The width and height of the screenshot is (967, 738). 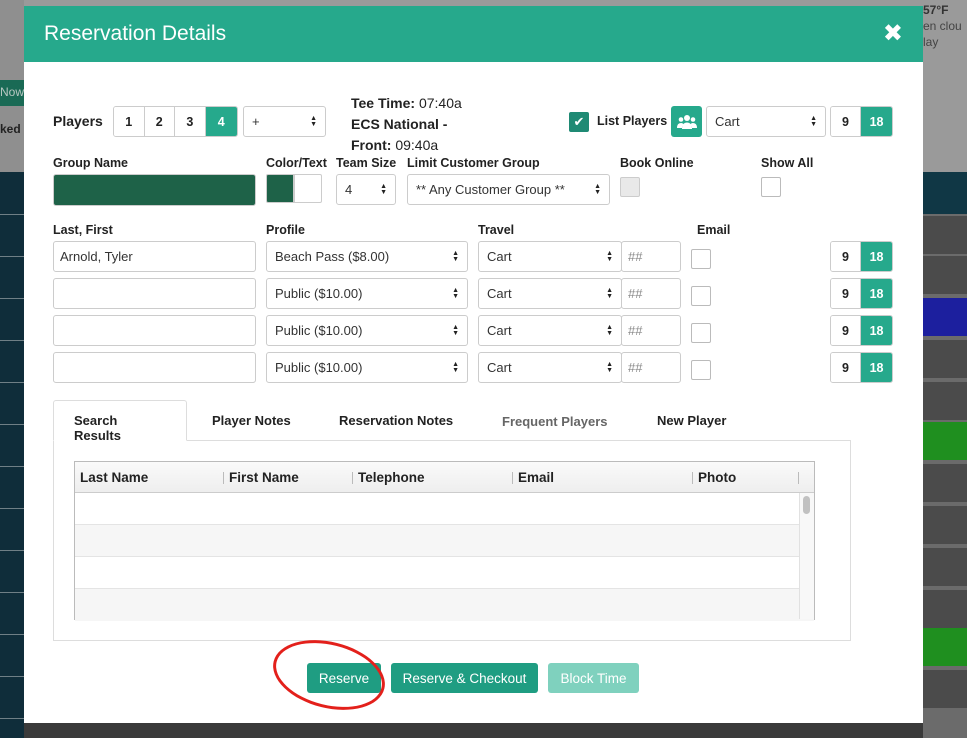 I want to click on column-email: Email, so click(x=536, y=477).